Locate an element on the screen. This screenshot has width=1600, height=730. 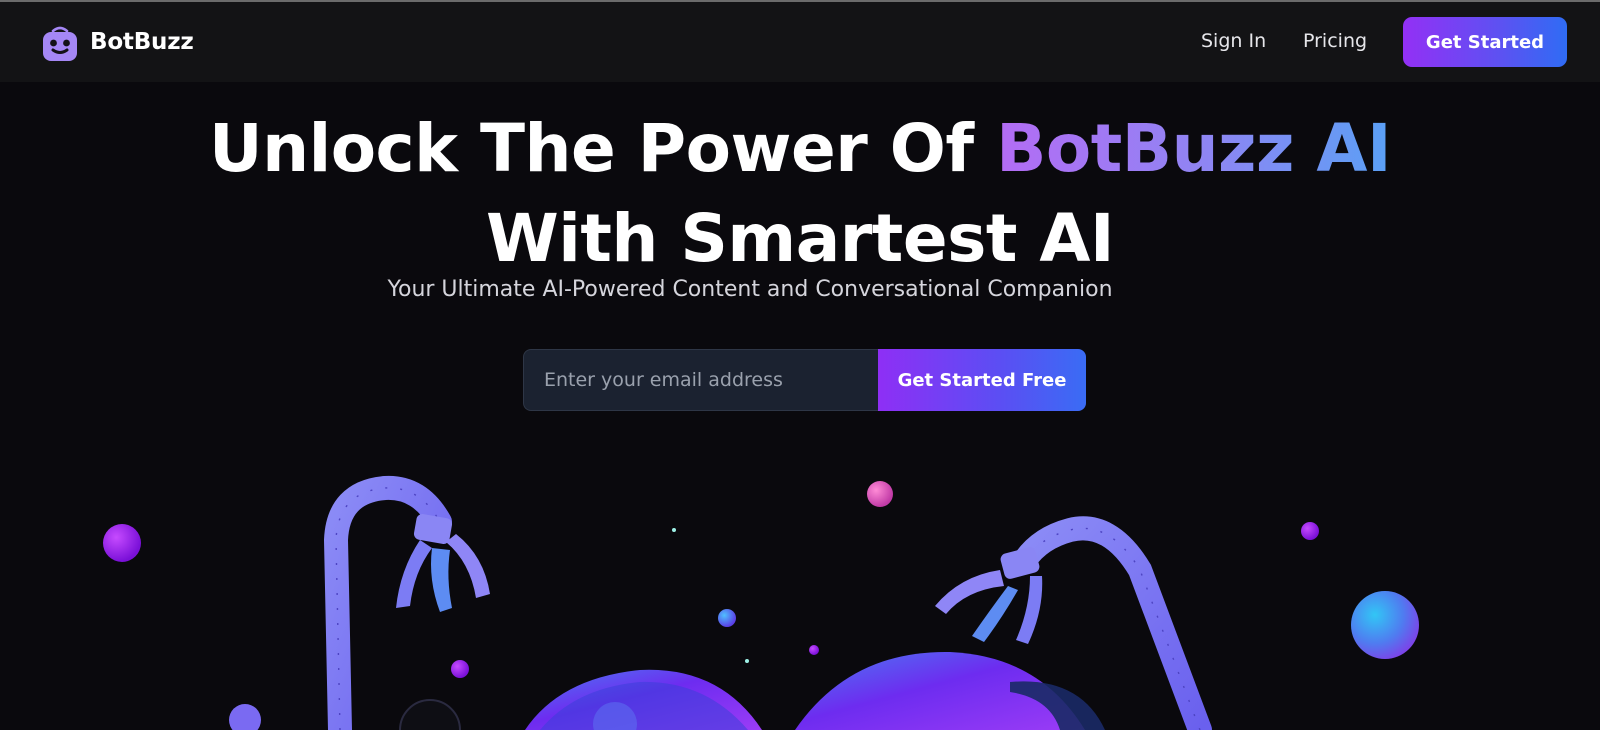
hero-title-prefix: Unlock The Power Of is located at coordinates (603, 148).